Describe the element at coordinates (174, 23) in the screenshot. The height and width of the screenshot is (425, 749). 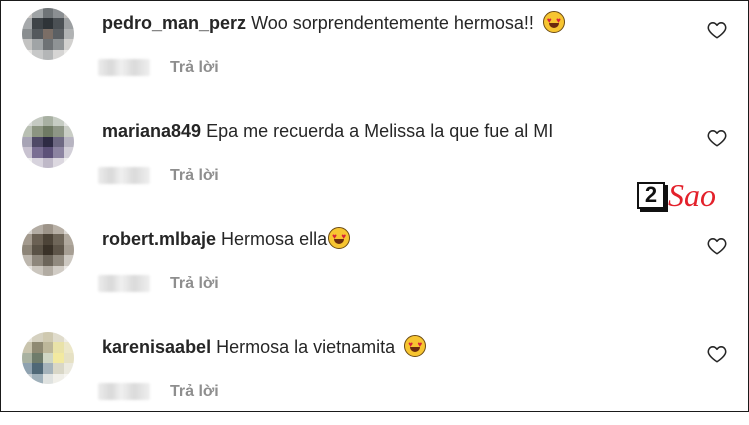
I see `comment-username: pedro_man_perz` at that location.